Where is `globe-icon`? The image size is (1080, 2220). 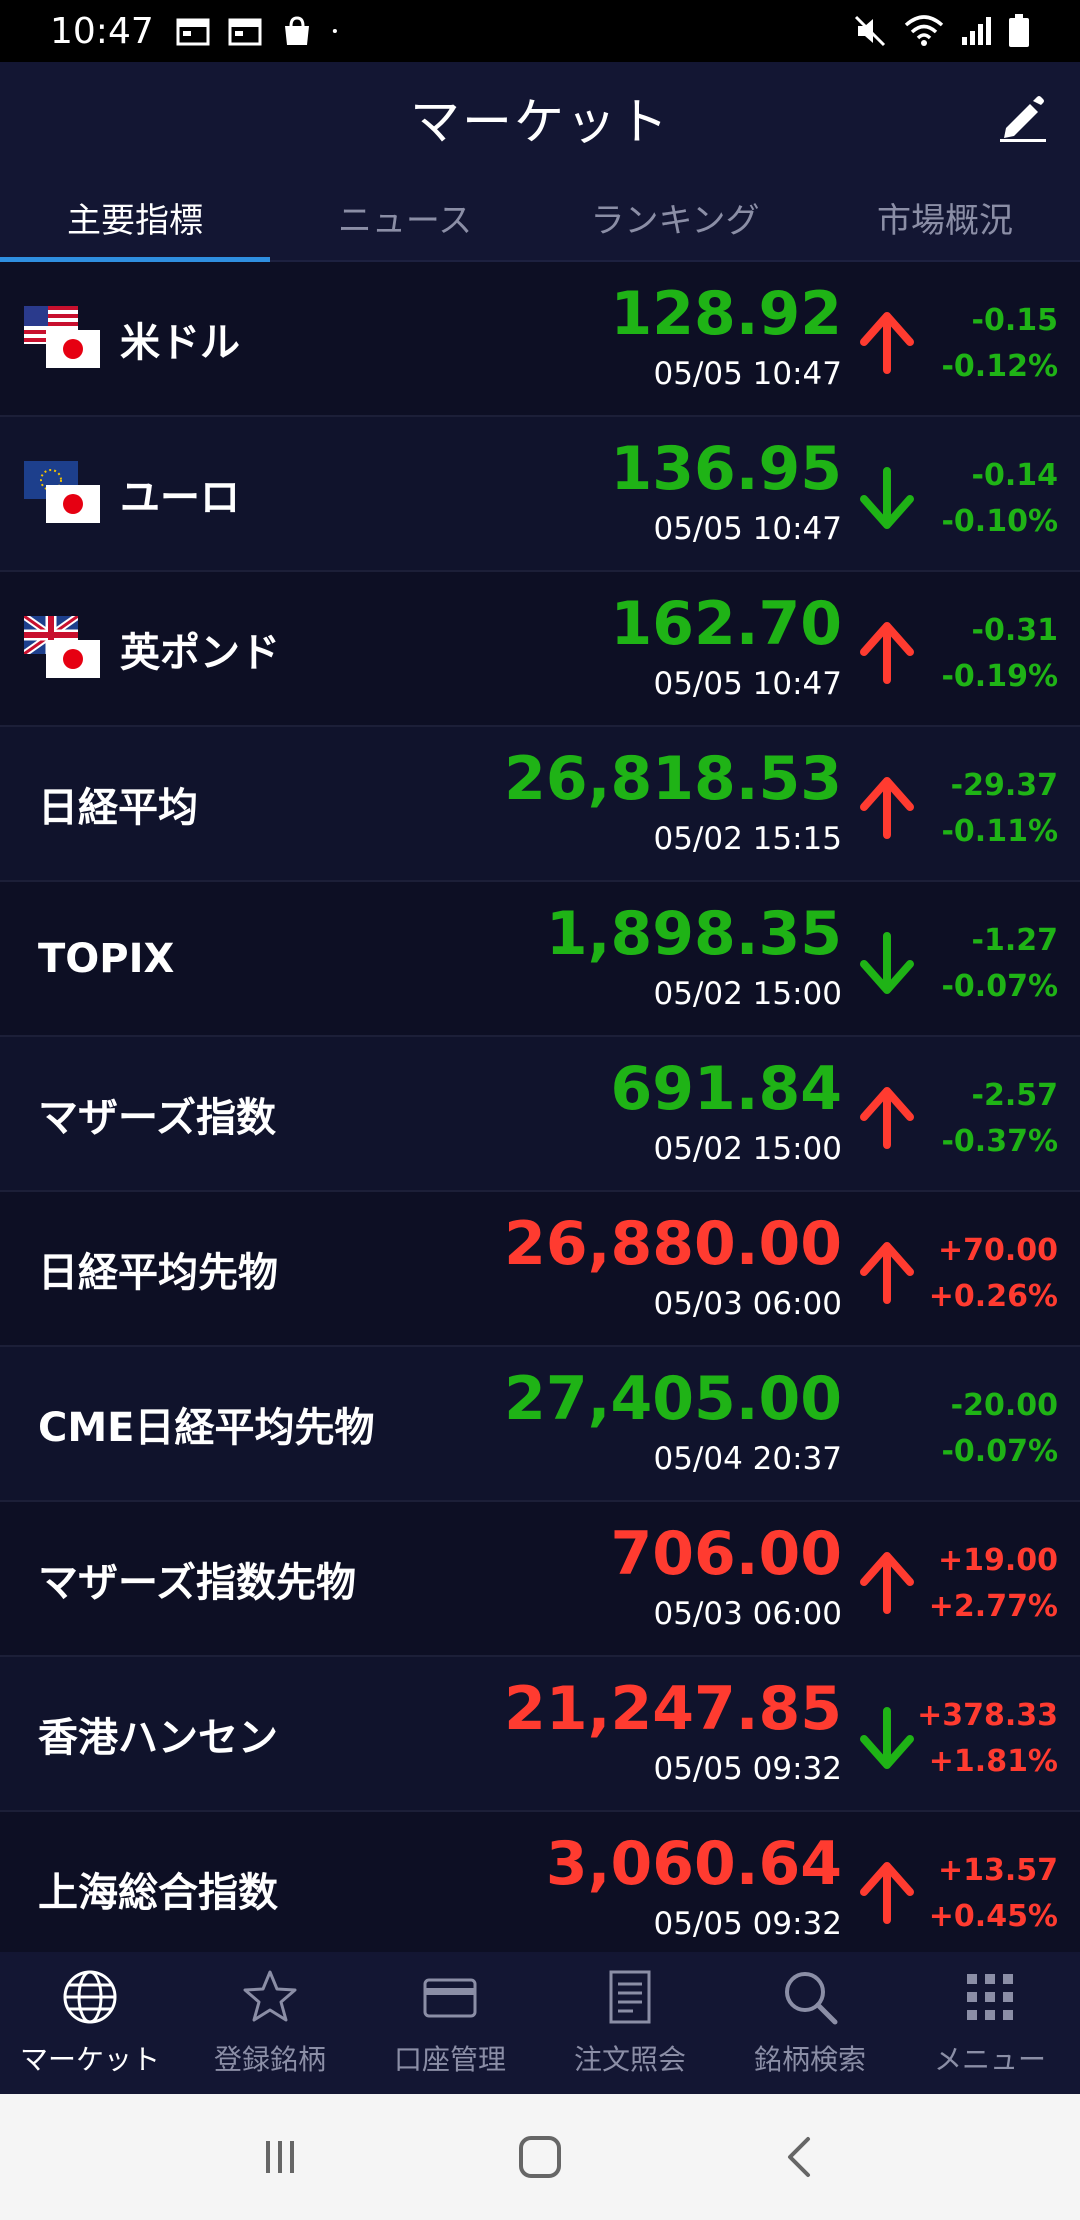
globe-icon is located at coordinates (90, 1997).